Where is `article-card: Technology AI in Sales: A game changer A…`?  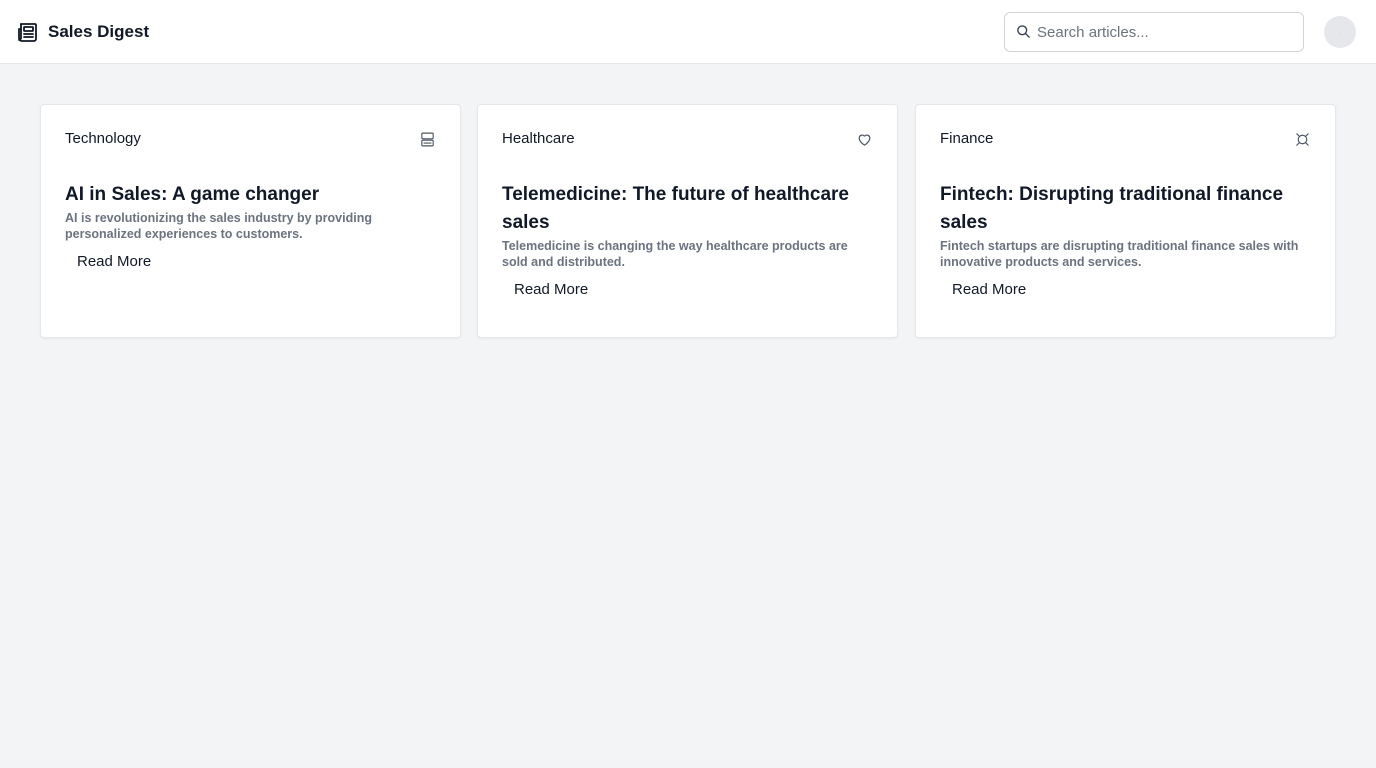
article-card: Technology AI in Sales: A game changer A… is located at coordinates (250, 221).